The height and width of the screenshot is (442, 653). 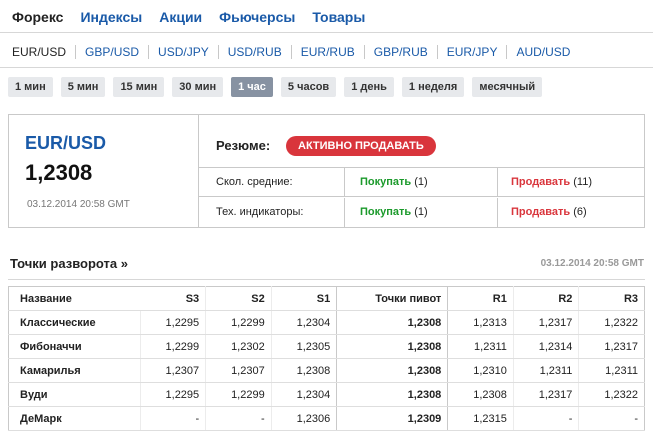 What do you see at coordinates (480, 346) in the screenshot?
I see `cell-r1: 1,2311` at bounding box center [480, 346].